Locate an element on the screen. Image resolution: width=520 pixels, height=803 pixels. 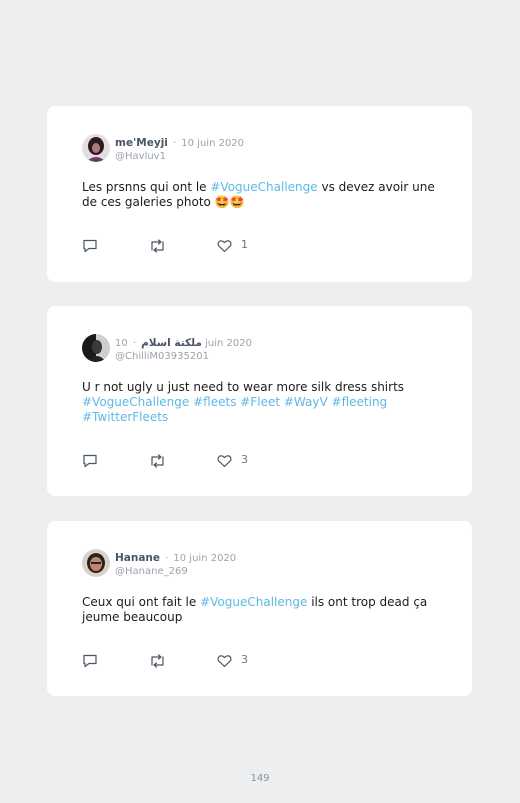
page-number: 149 is located at coordinates (260, 778).